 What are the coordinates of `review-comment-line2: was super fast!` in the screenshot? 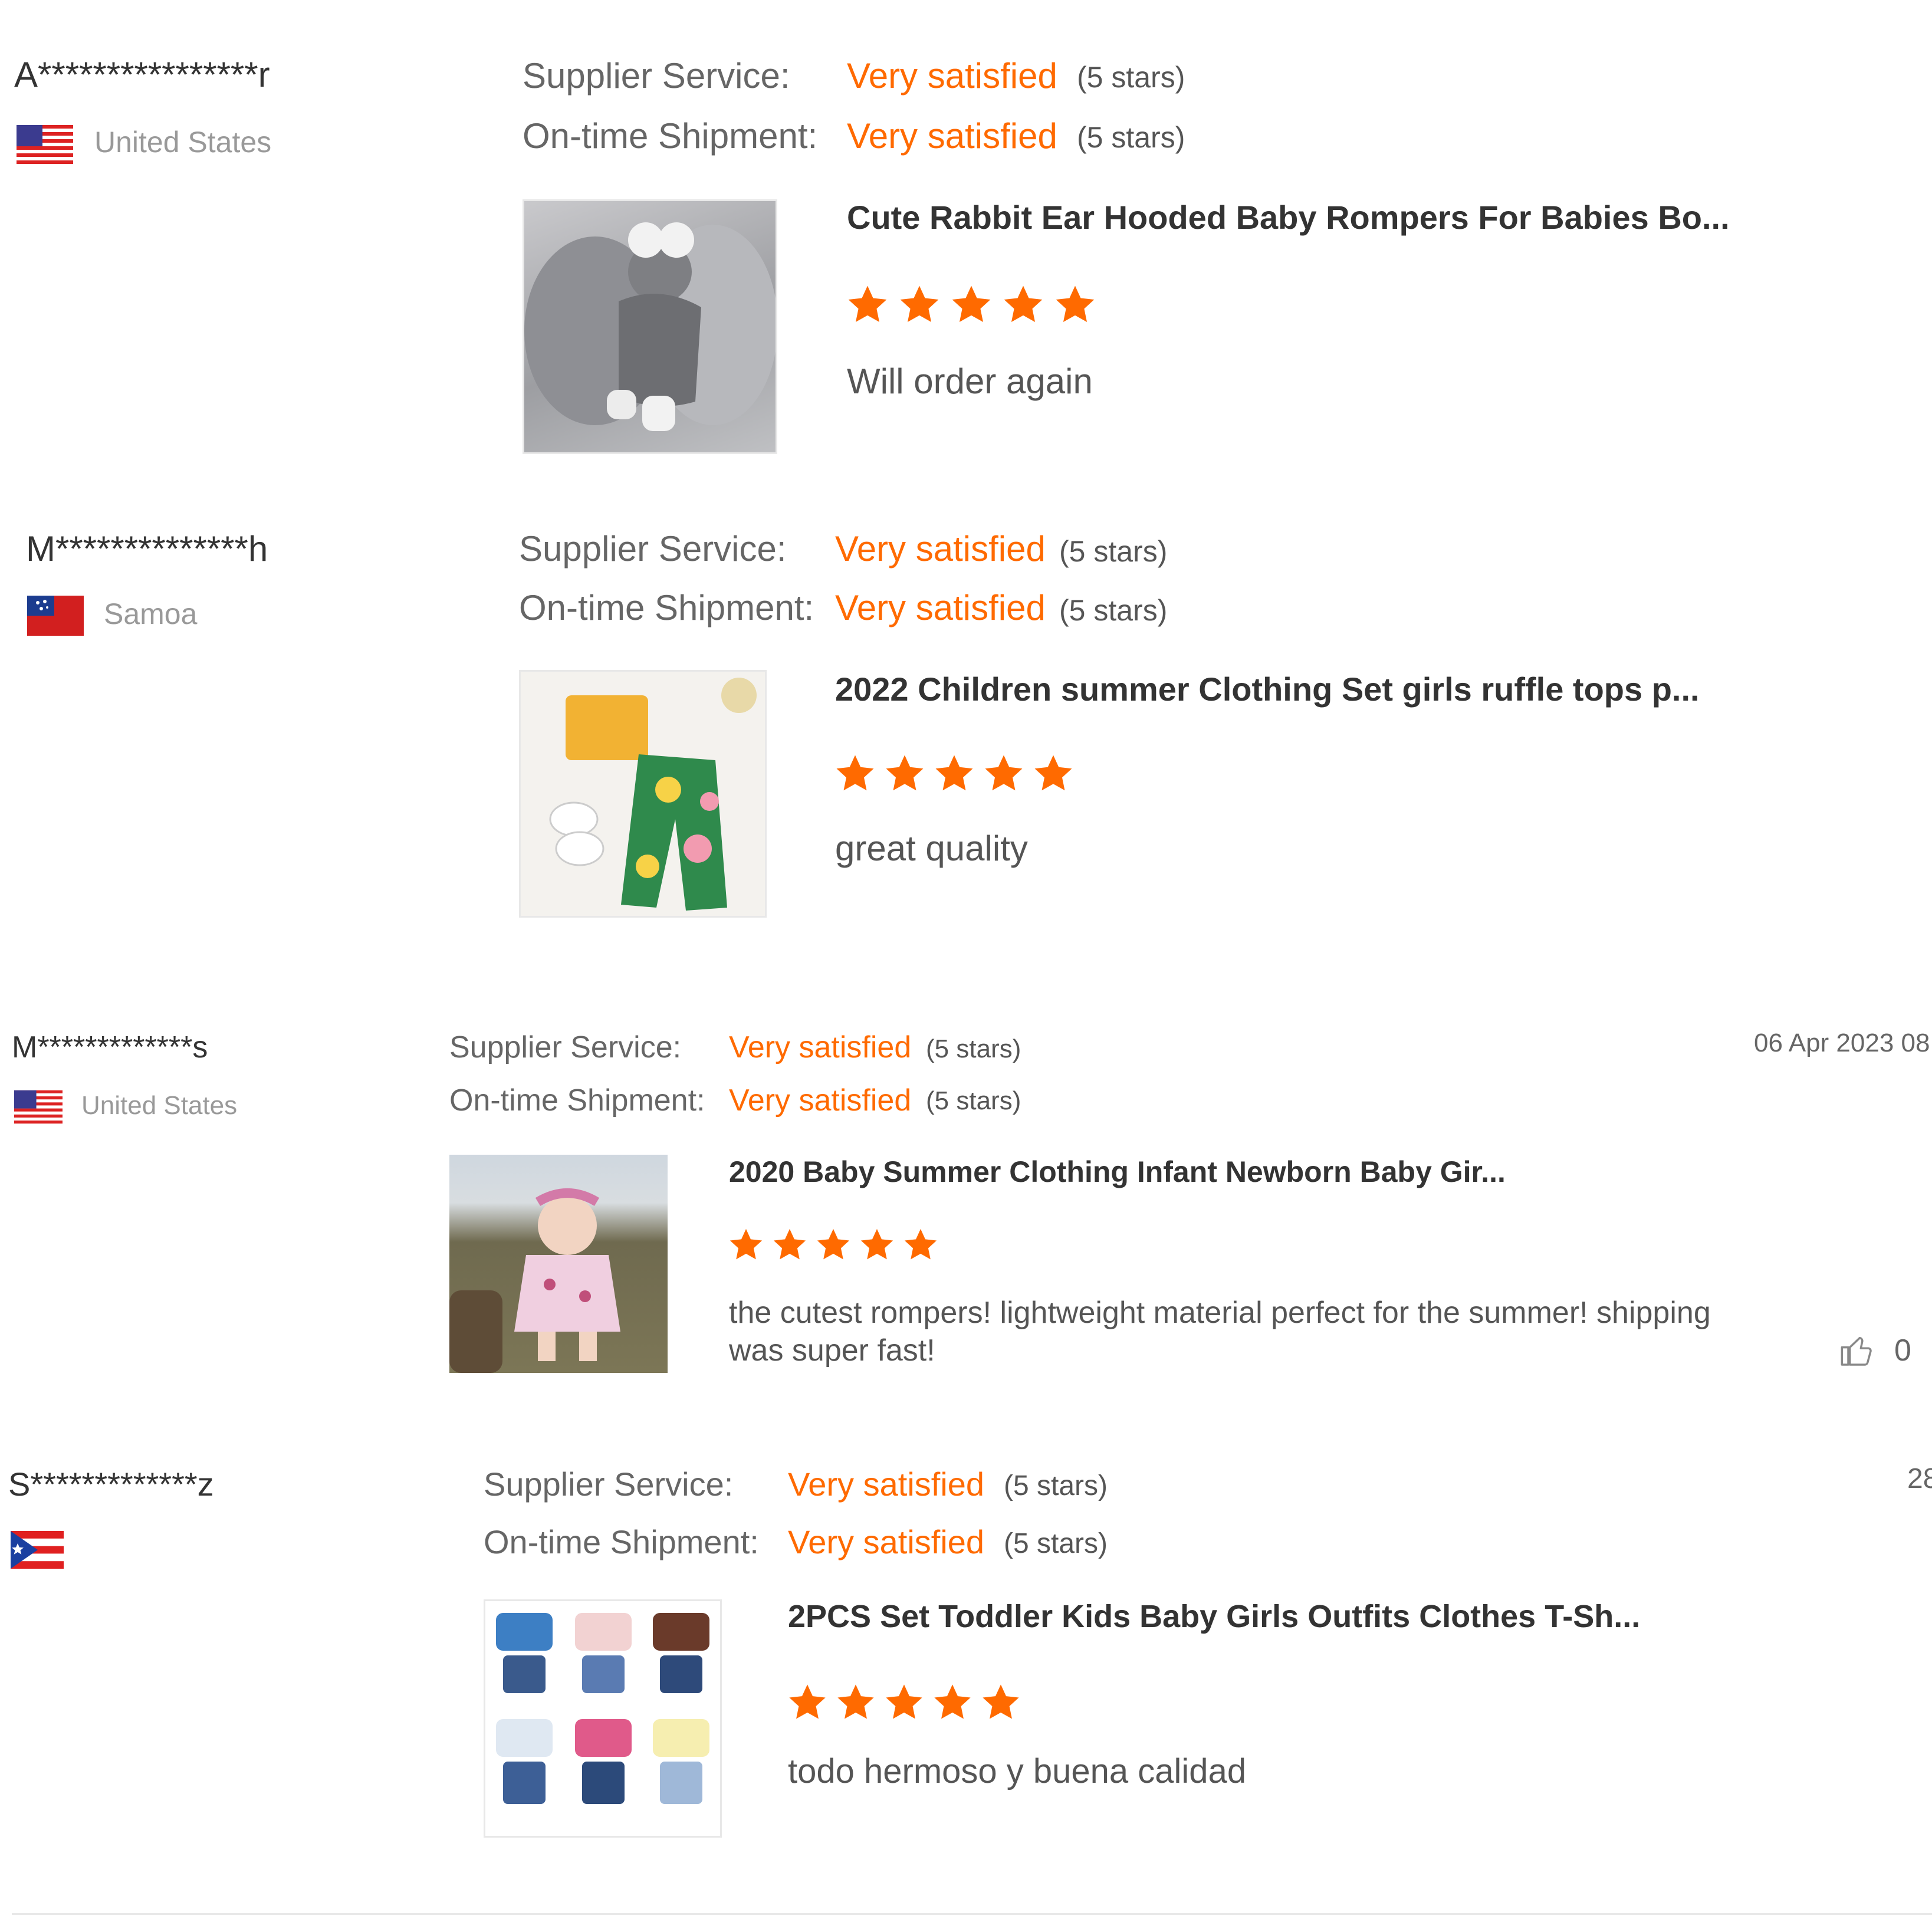 It's located at (832, 1350).